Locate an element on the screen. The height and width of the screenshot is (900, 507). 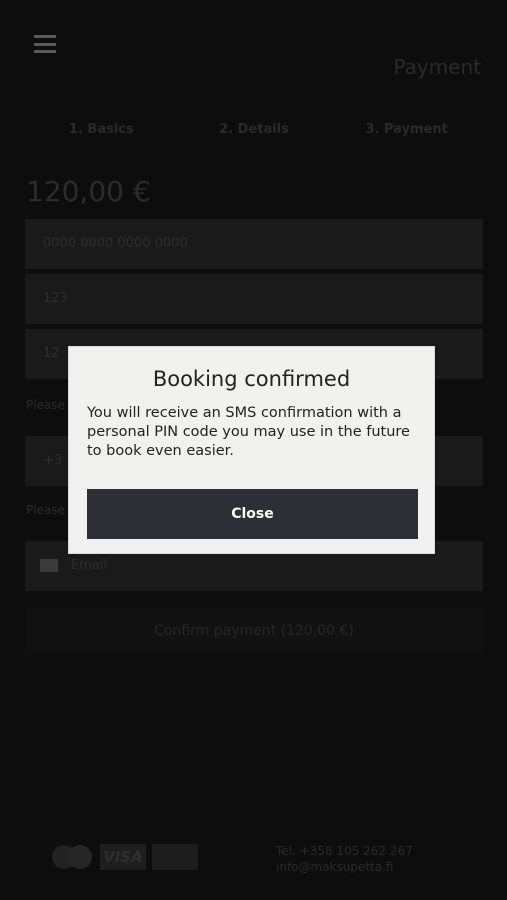
phone-hint: Please is located at coordinates (45, 405).